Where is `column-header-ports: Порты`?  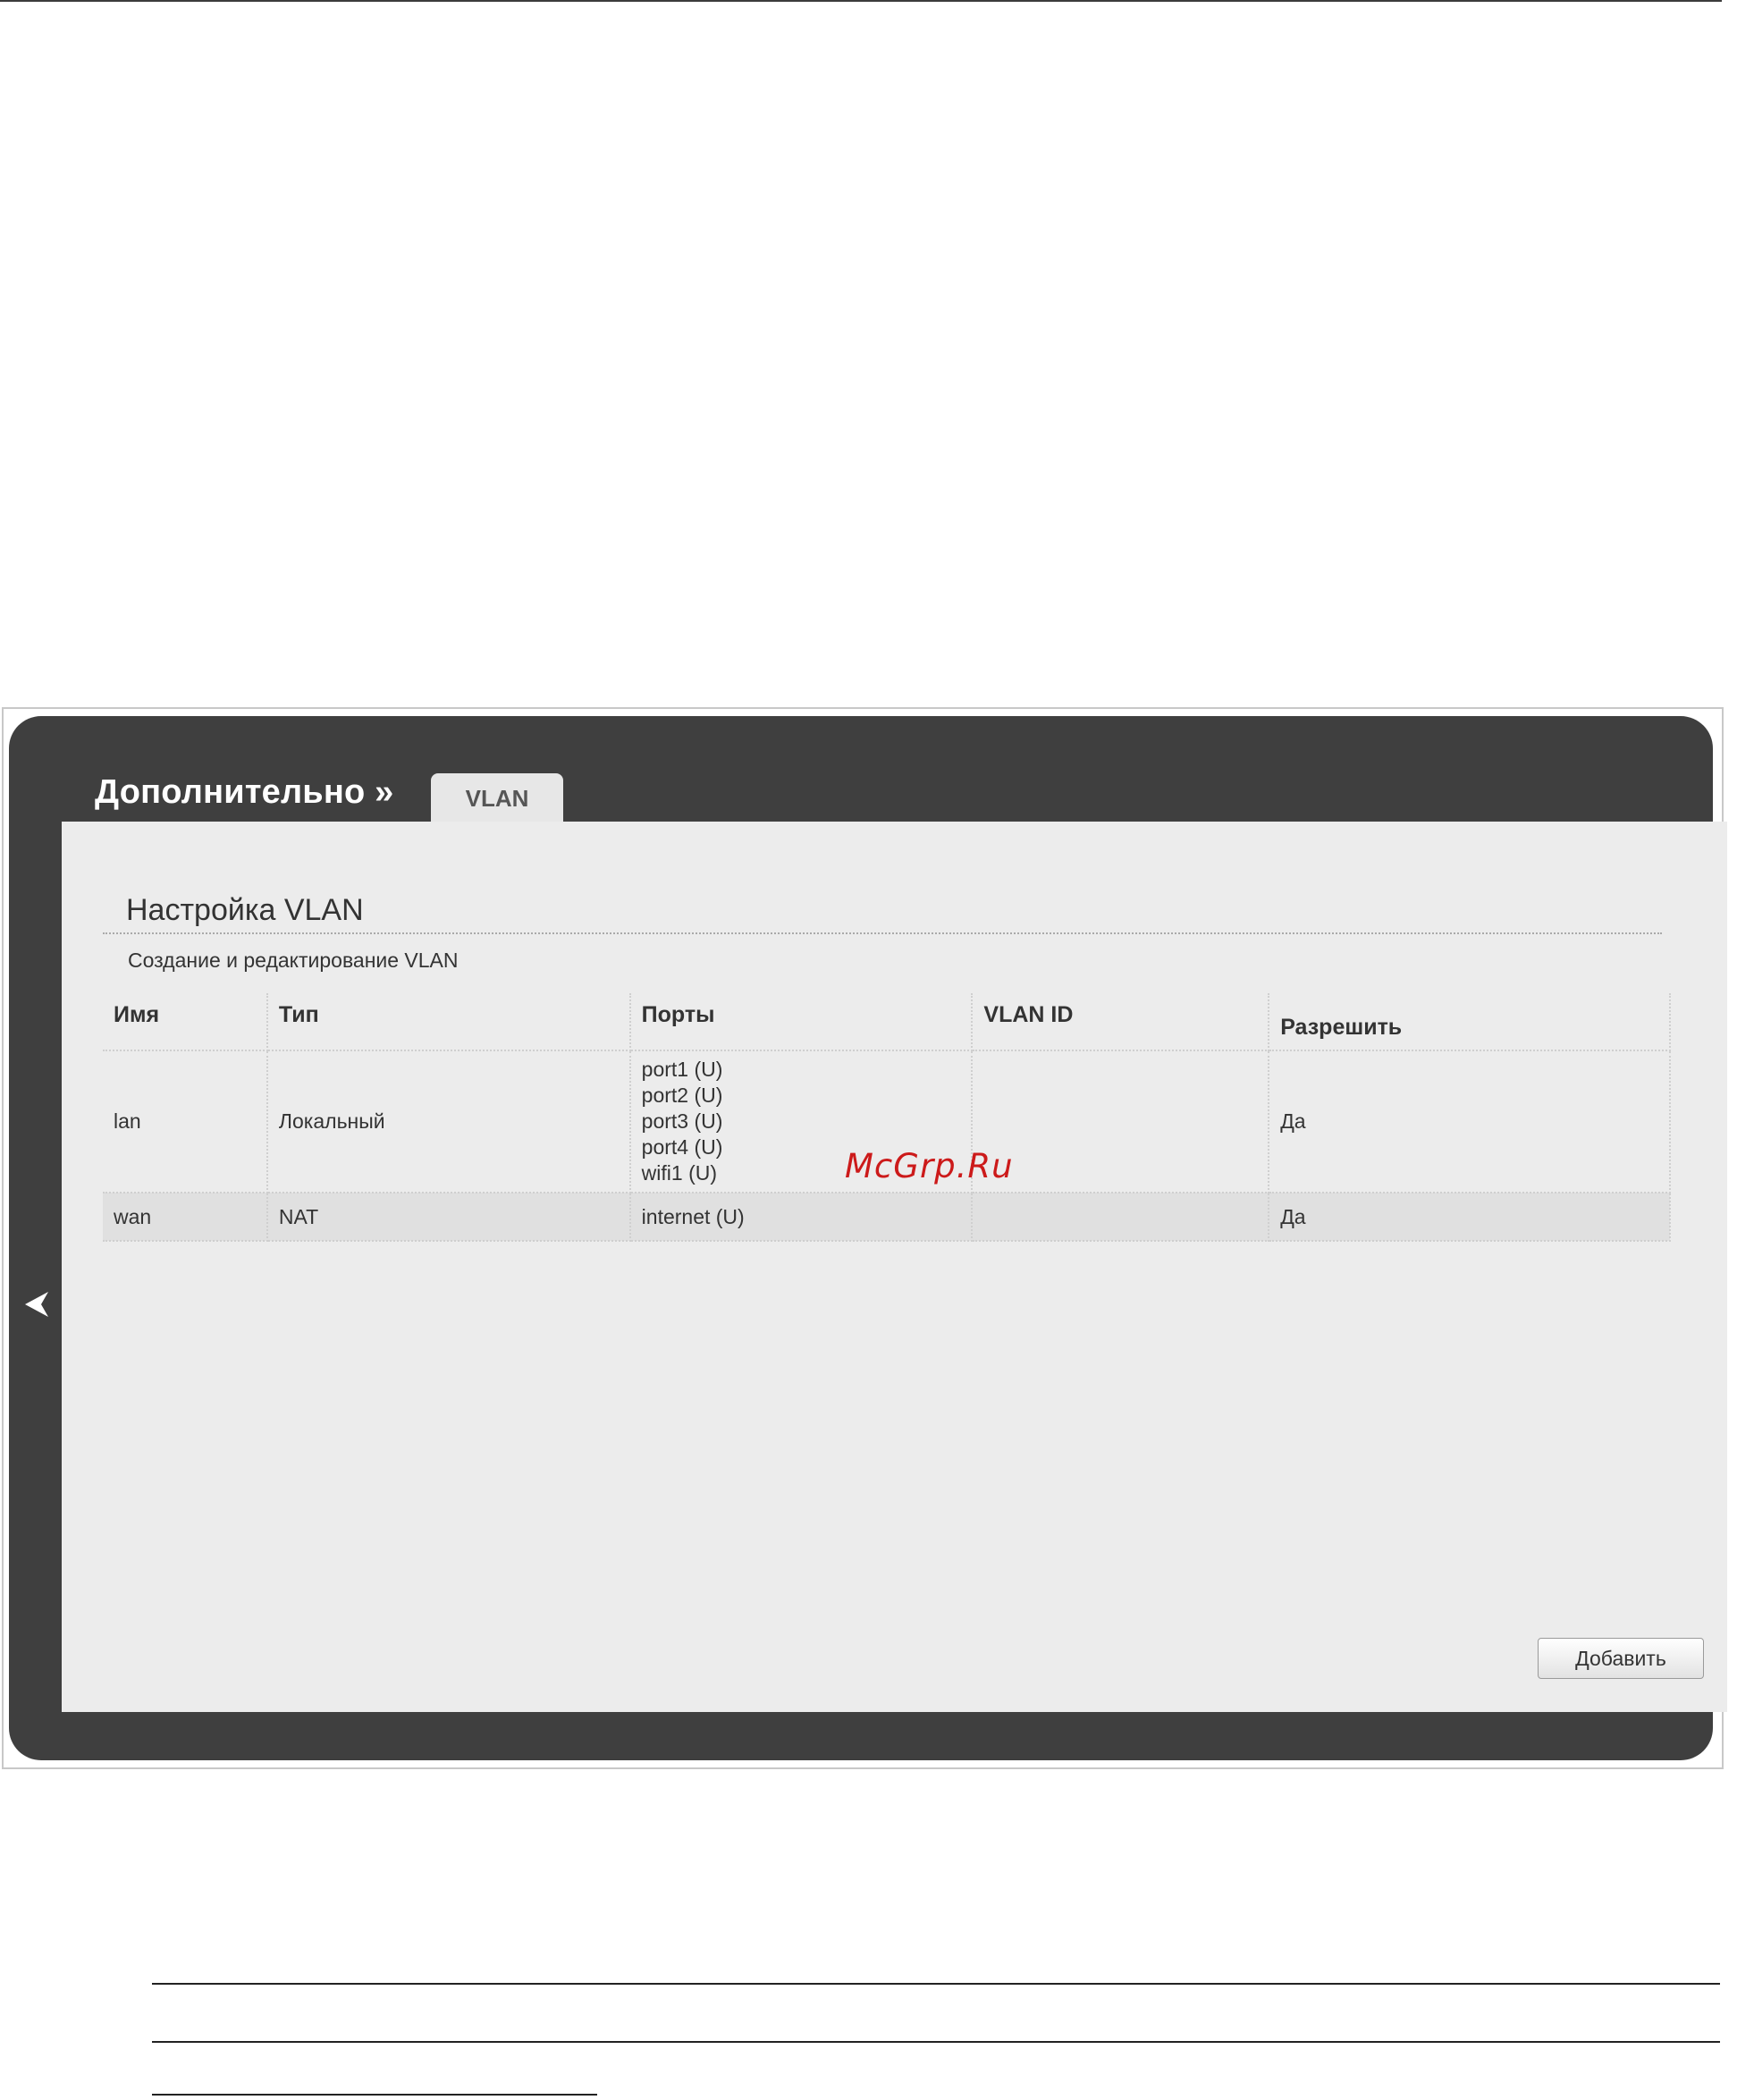
column-header-ports: Порты is located at coordinates (801, 1022).